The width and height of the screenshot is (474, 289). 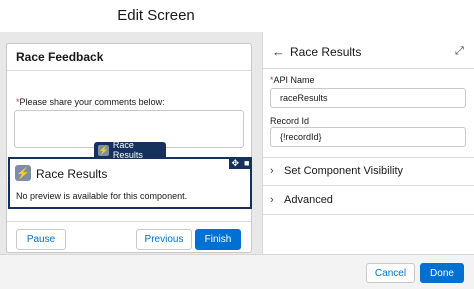 What do you see at coordinates (459, 51) in the screenshot?
I see `expand-icon: ⤢` at bounding box center [459, 51].